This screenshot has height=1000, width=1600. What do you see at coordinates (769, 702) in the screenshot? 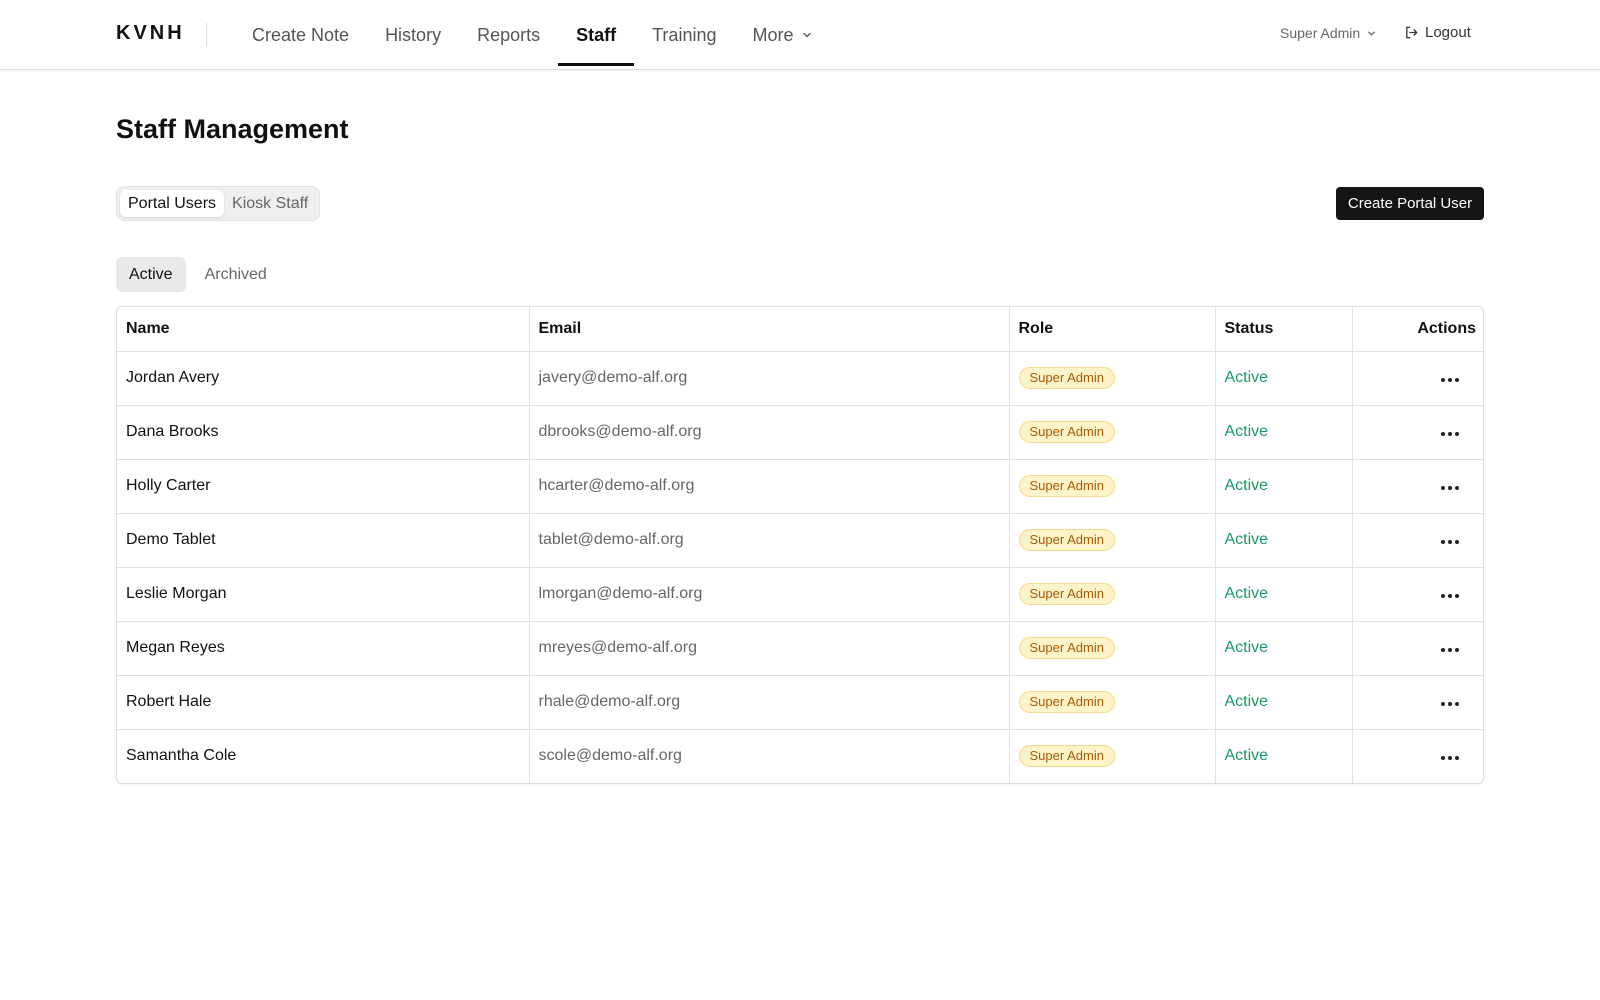
I see `cell-email: rhale@demo-alf.org` at bounding box center [769, 702].